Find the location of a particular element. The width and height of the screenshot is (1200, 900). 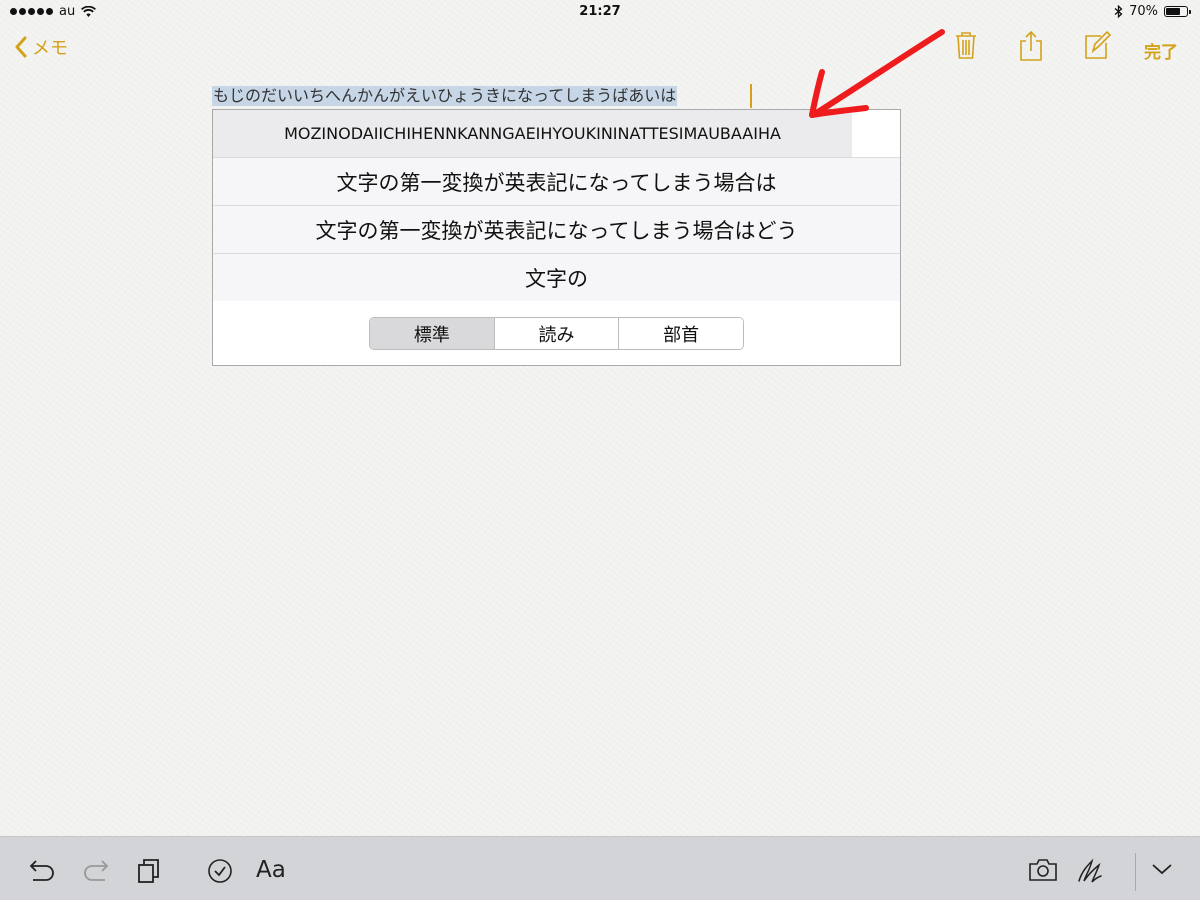

format-button: Aa is located at coordinates (271, 870).